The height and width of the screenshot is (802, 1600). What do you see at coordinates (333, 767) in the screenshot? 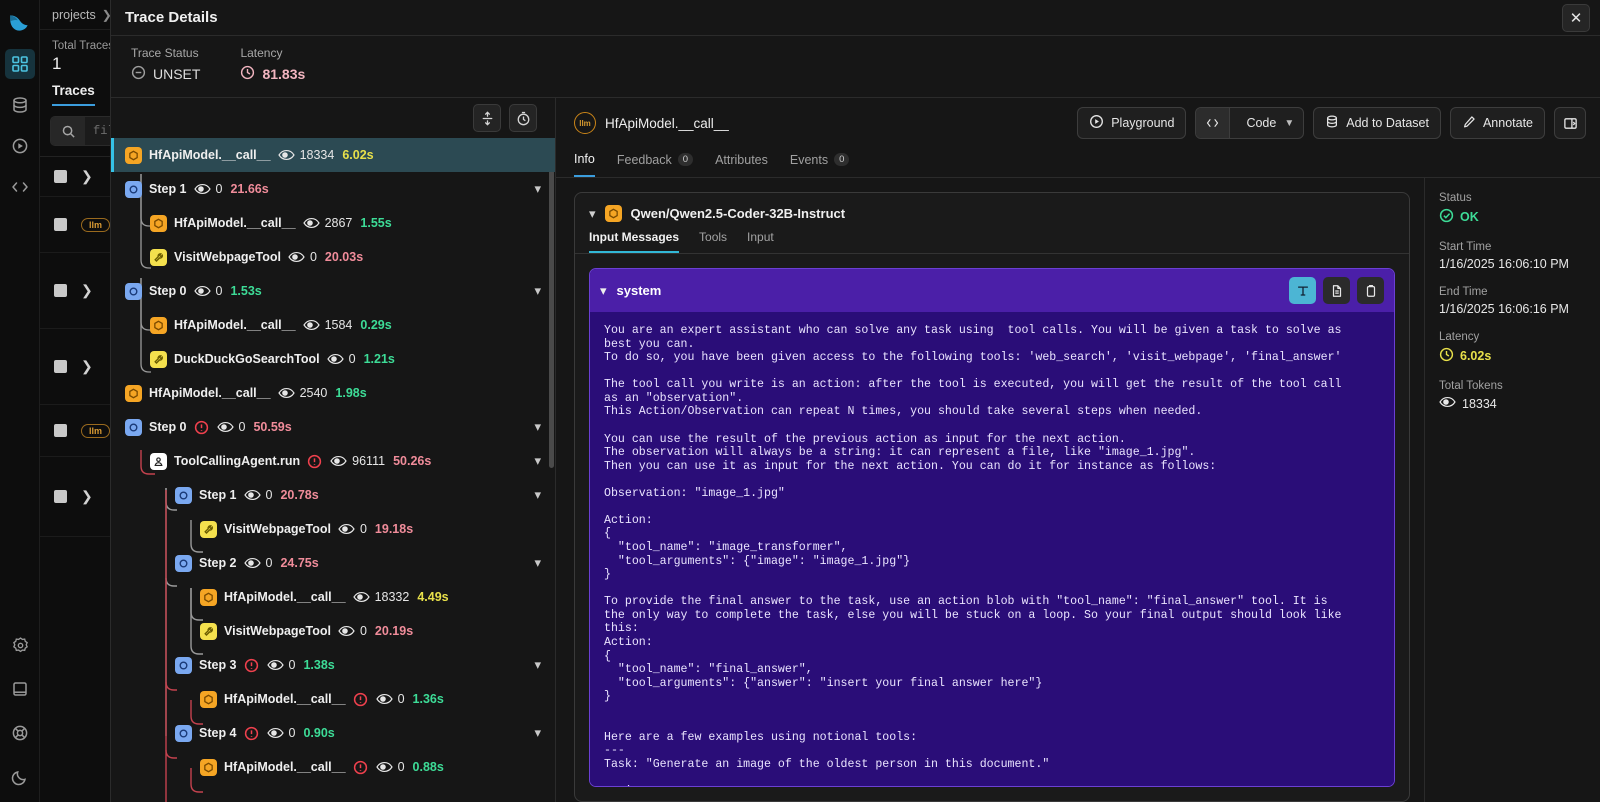
I see `span-tree-row: HfApiModel.__call__ 0 0.88s` at bounding box center [333, 767].